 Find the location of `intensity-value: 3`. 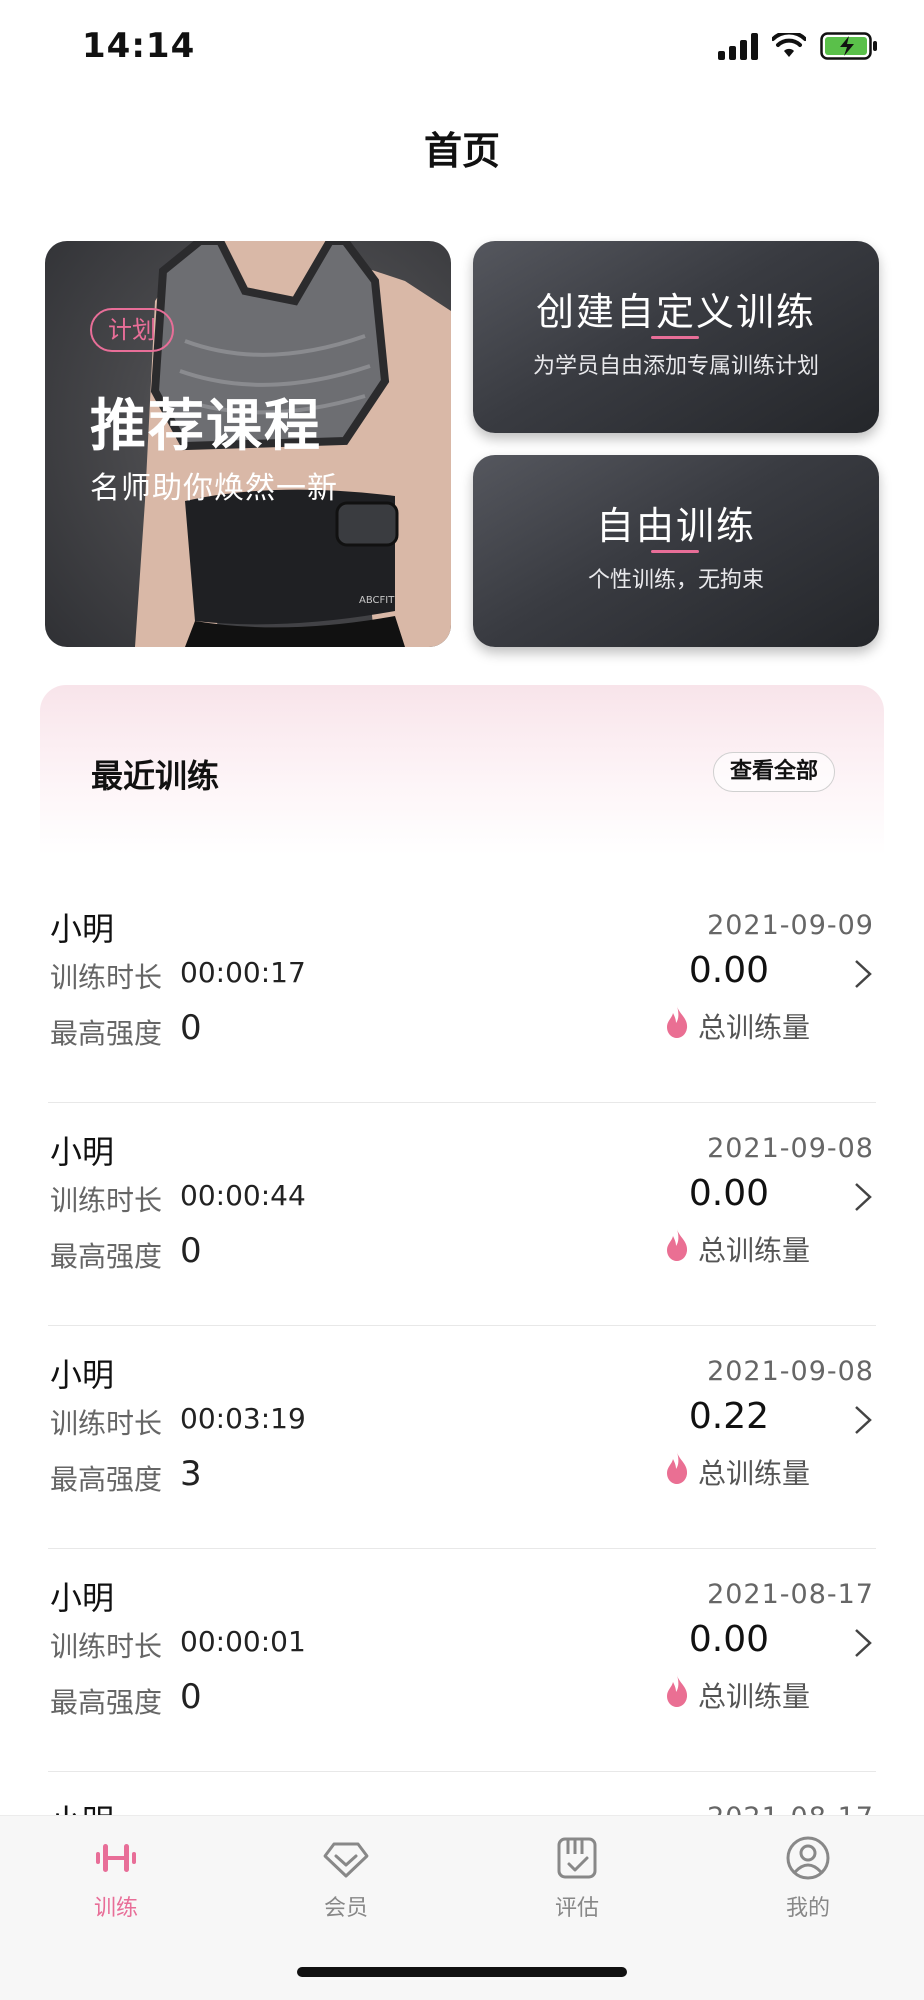

intensity-value: 3 is located at coordinates (191, 1474).